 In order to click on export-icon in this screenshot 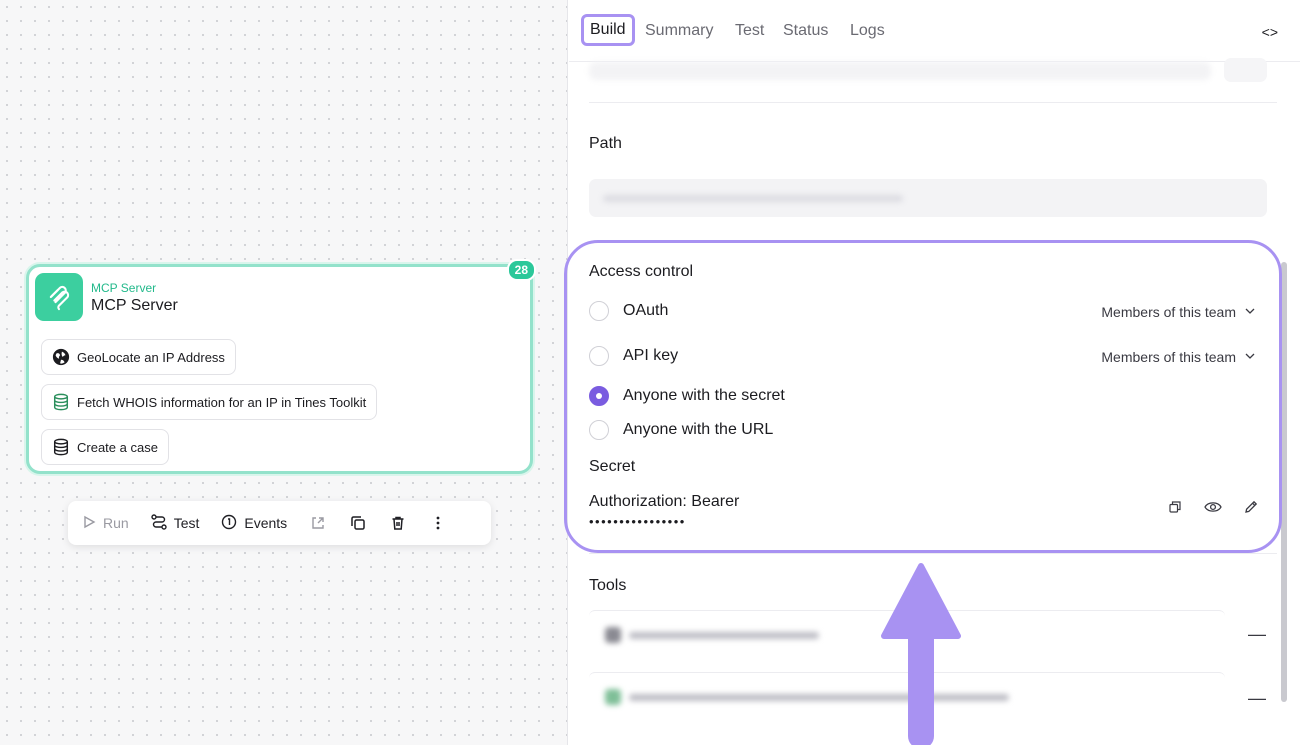, I will do `click(318, 523)`.